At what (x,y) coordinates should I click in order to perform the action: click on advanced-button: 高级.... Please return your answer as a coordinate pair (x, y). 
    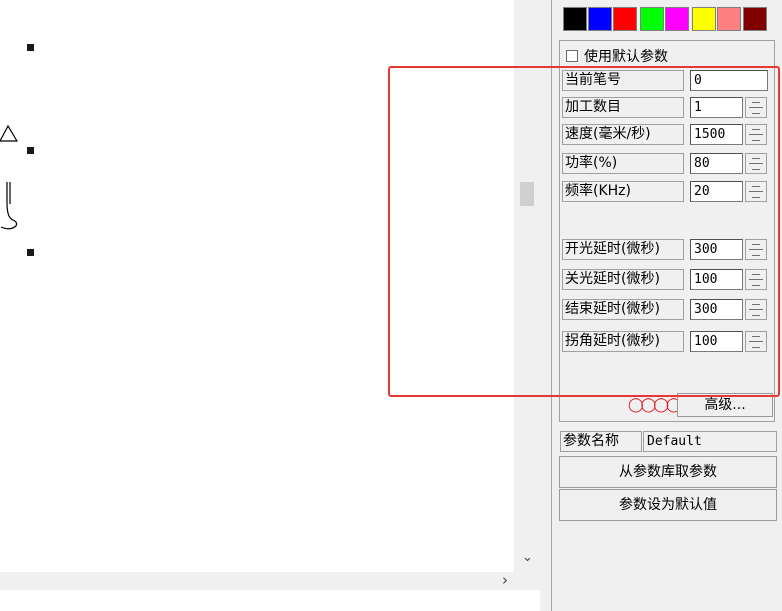
    Looking at the image, I should click on (725, 405).